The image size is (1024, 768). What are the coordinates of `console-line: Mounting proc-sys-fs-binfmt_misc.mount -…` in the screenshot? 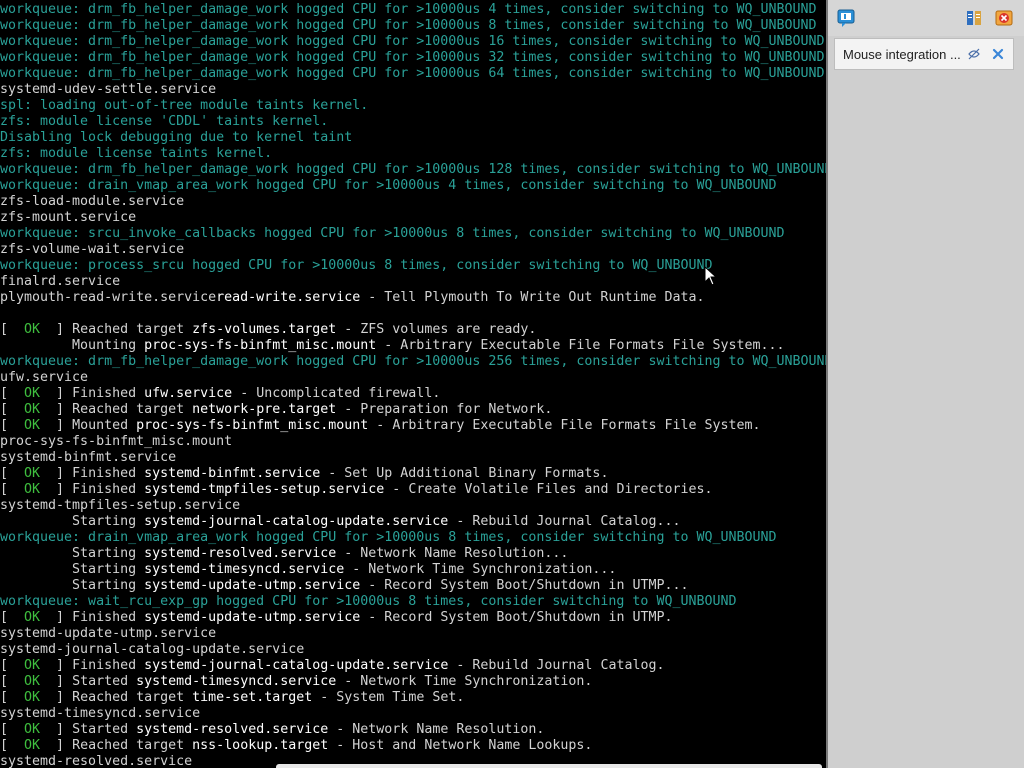 It's located at (392, 346).